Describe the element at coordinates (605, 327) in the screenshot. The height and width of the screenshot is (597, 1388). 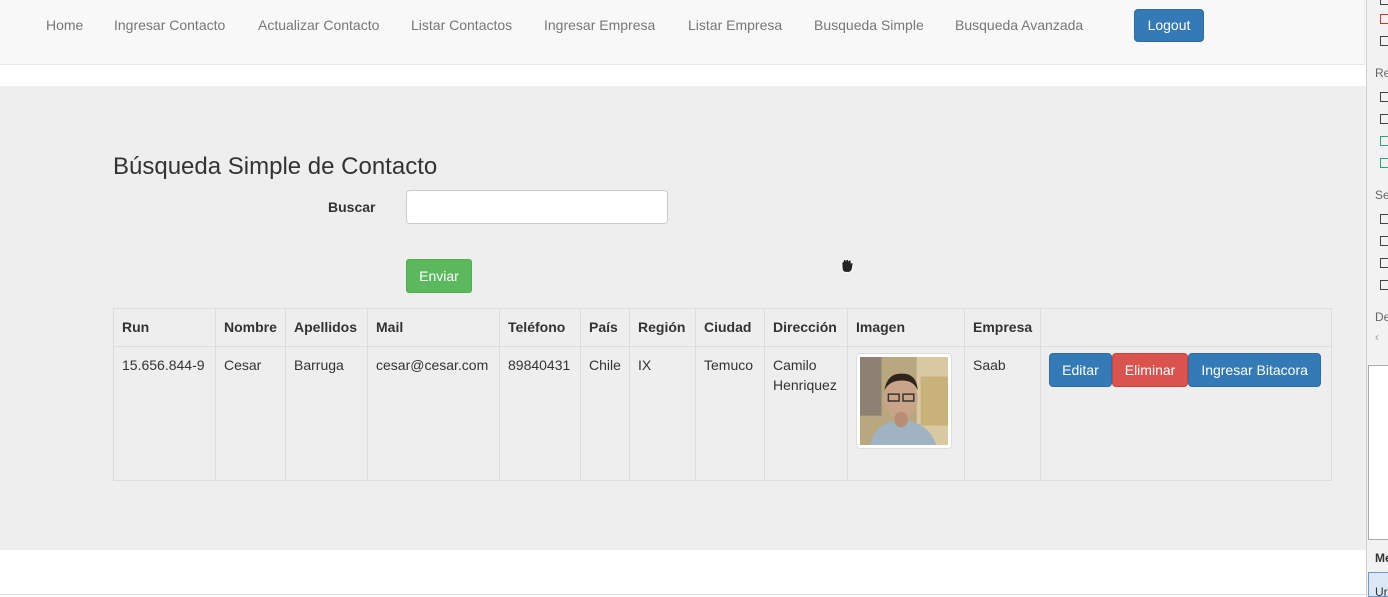
I see `col-header-pais: País` at that location.